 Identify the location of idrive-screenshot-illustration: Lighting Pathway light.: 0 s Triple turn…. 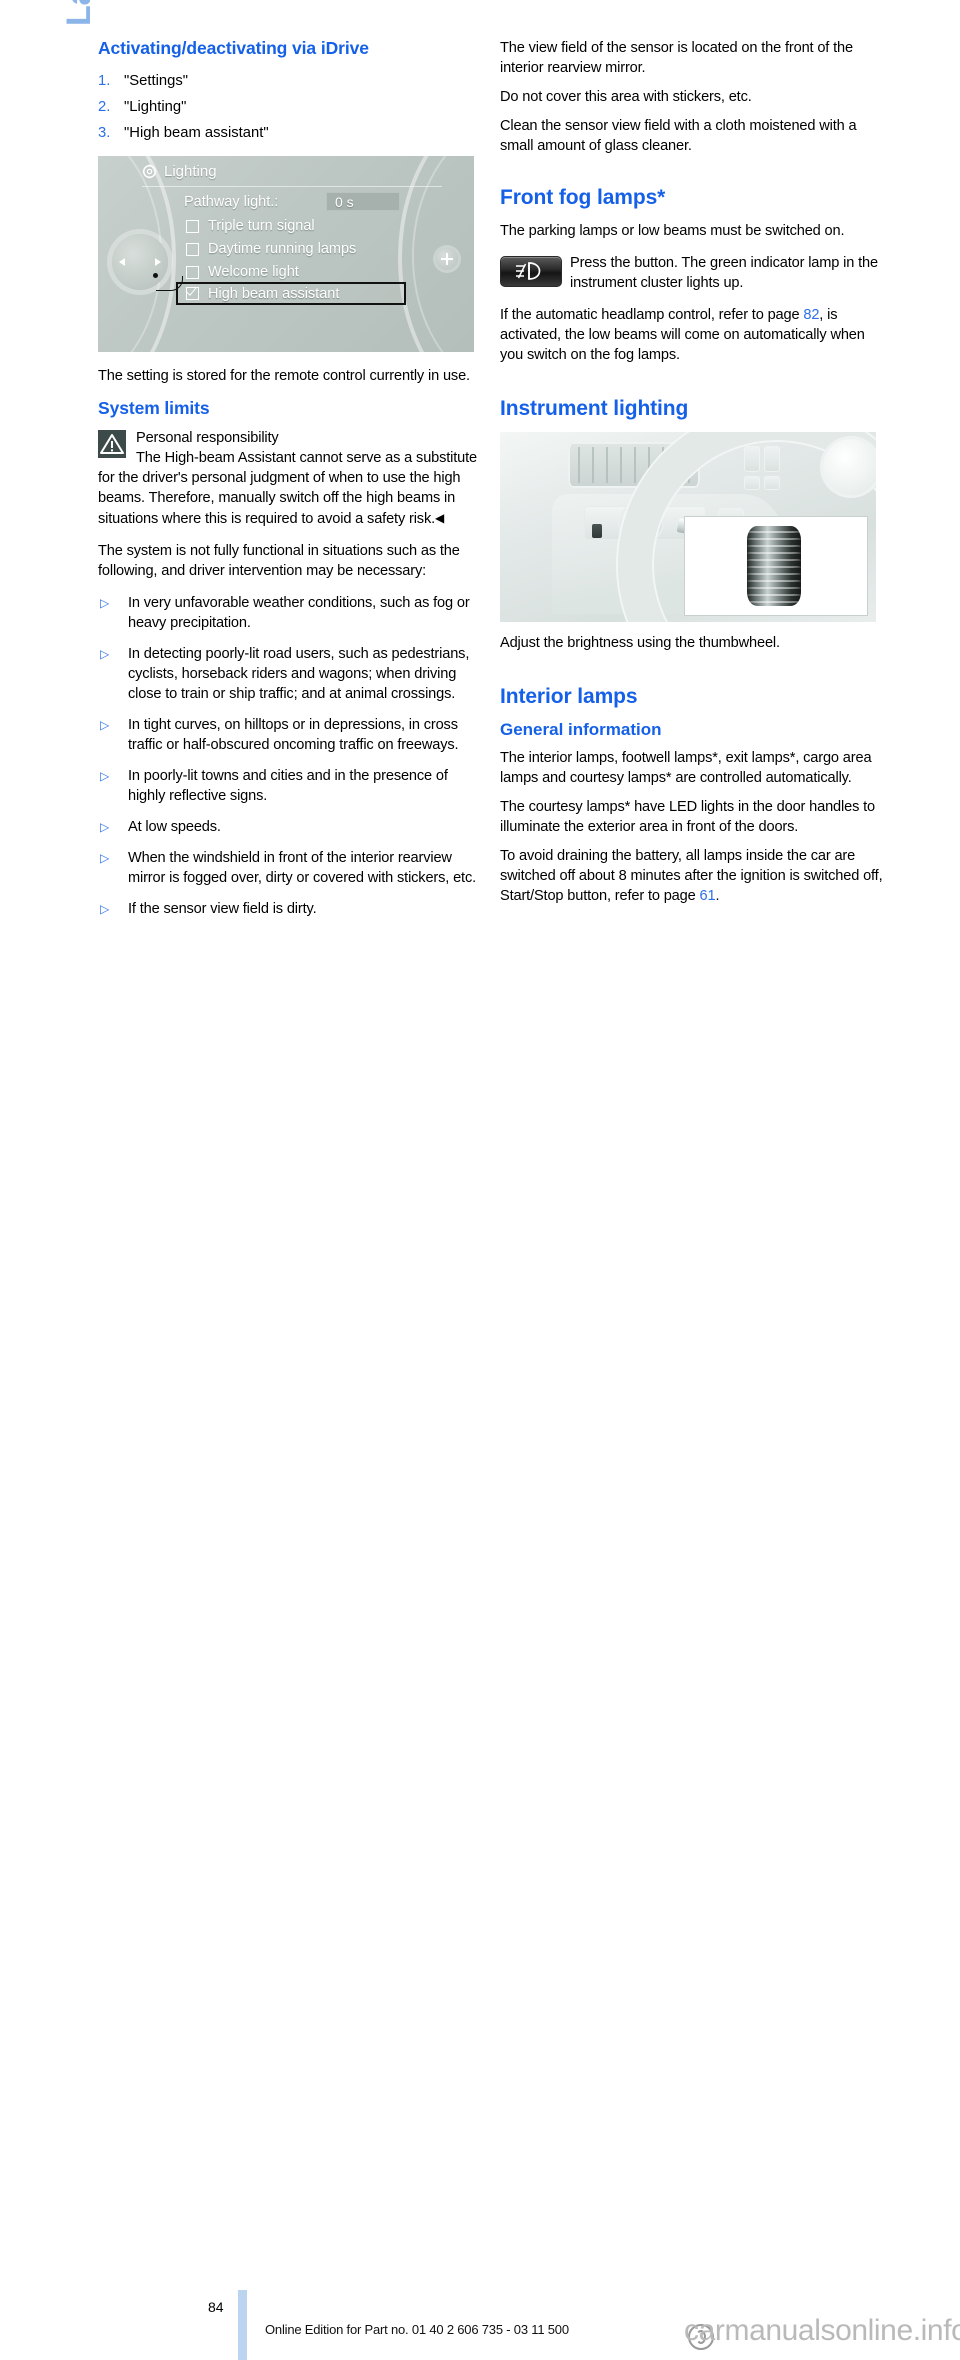
(286, 254).